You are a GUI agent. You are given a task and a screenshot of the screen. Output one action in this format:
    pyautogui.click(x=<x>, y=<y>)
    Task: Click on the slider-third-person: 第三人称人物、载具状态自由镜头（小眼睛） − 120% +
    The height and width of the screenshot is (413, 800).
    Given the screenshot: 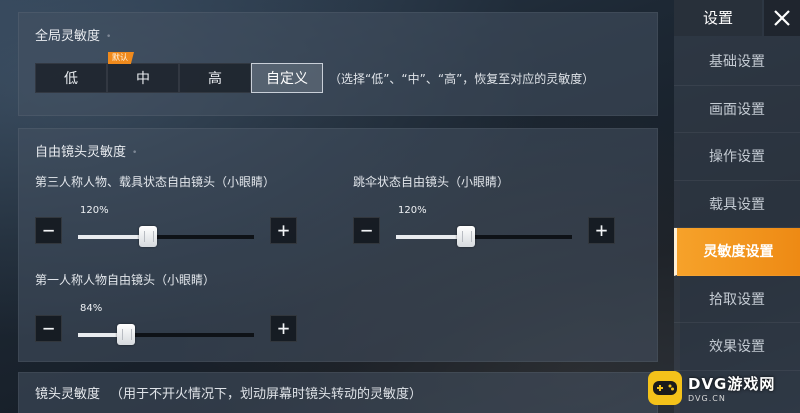 What is the action you would take?
    pyautogui.click(x=166, y=210)
    